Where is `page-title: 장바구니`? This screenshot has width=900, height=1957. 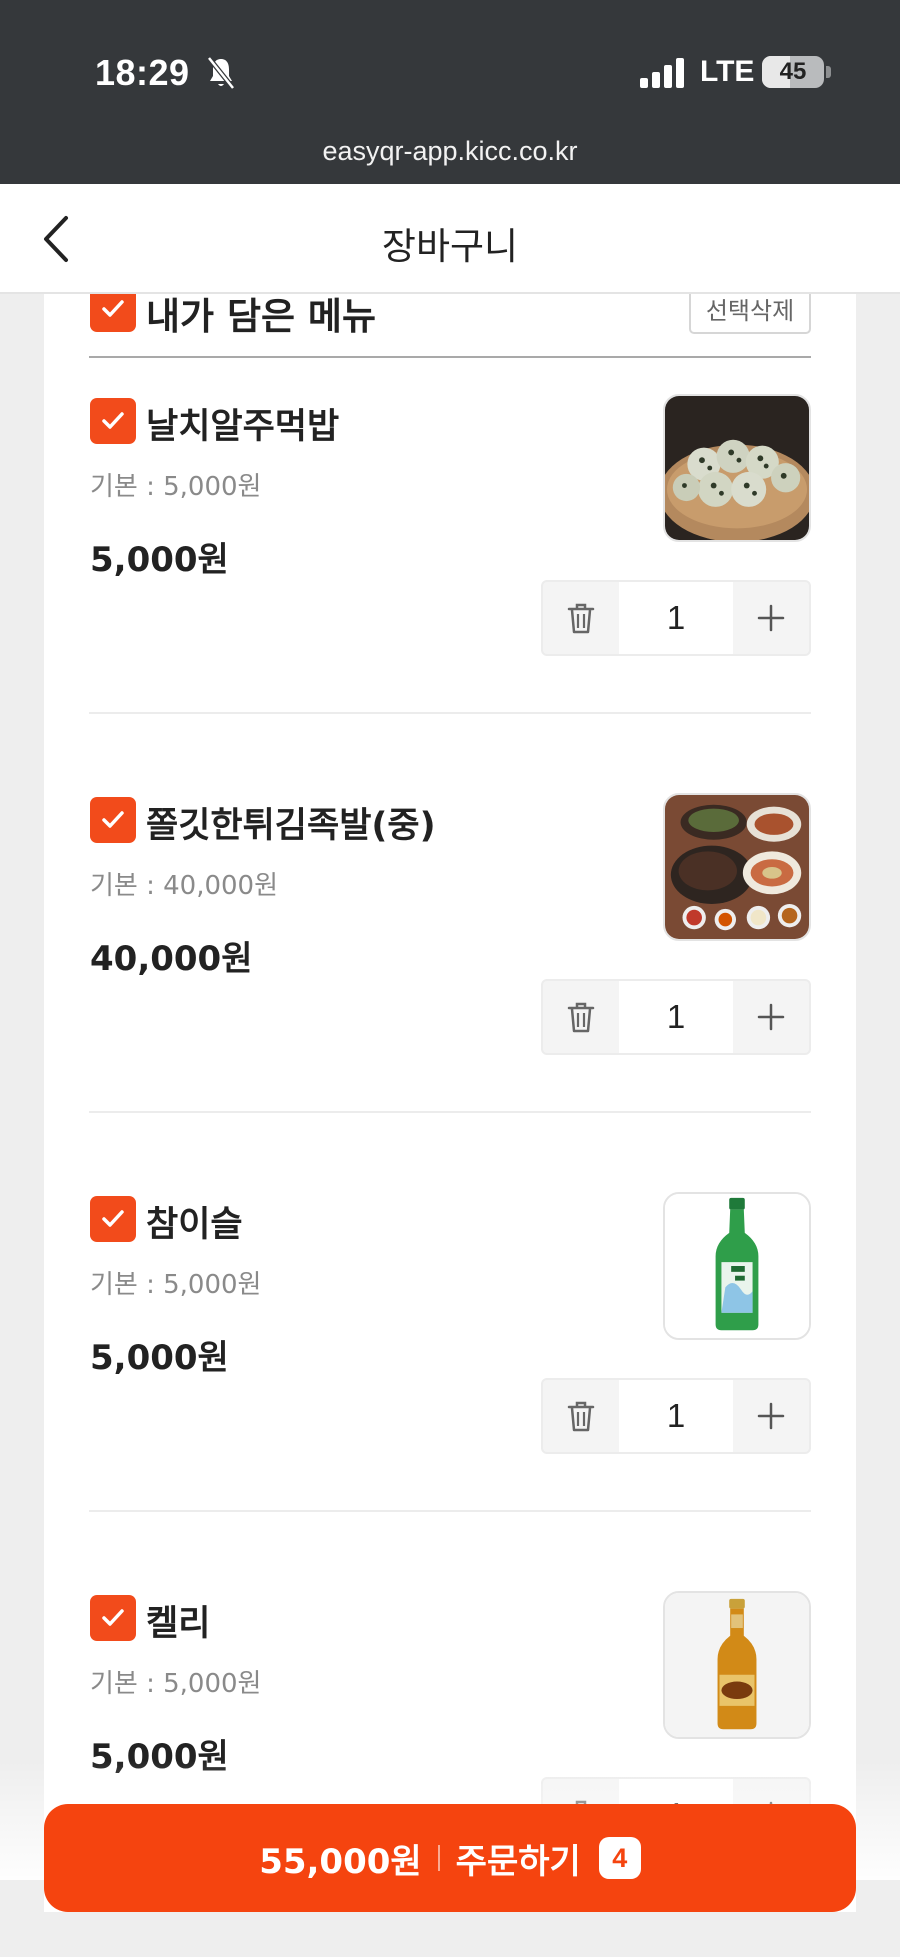
page-title: 장바구니 is located at coordinates (450, 246).